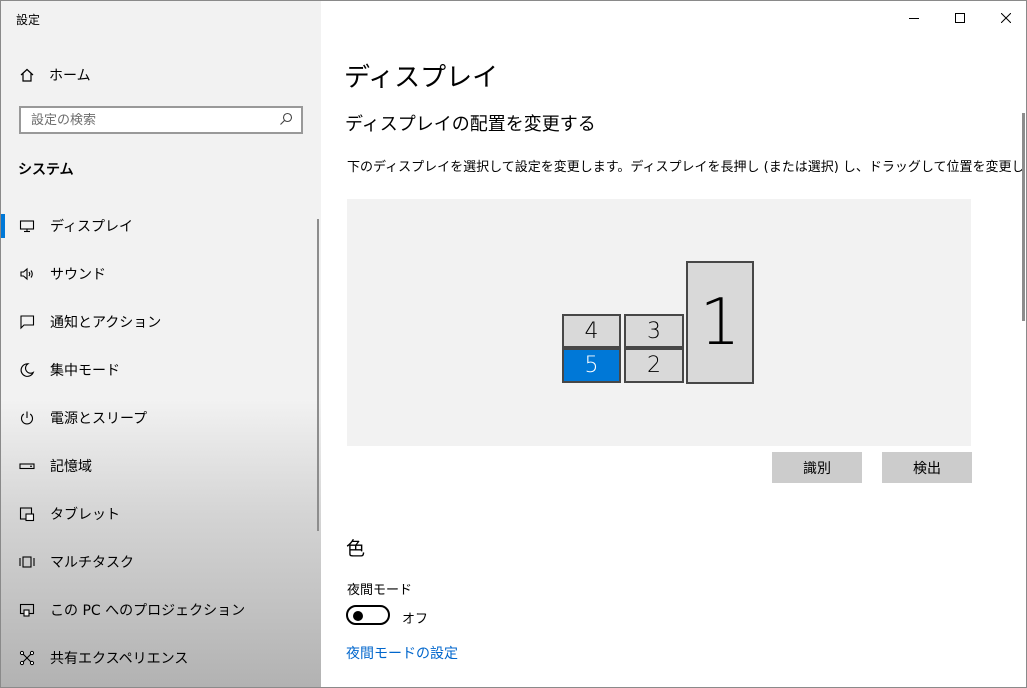  What do you see at coordinates (27, 610) in the screenshot?
I see `projection-icon` at bounding box center [27, 610].